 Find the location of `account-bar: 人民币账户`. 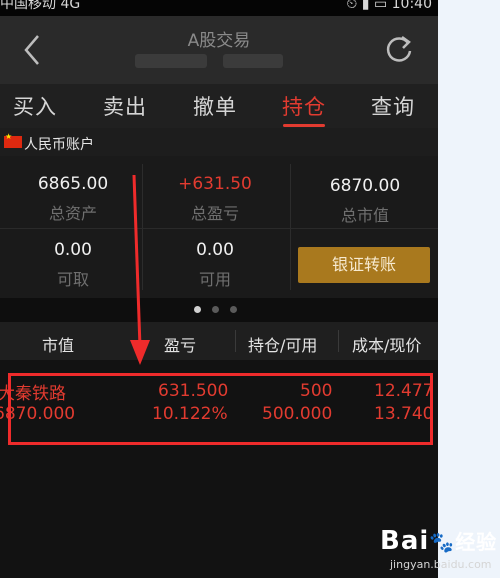

account-bar: 人民币账户 is located at coordinates (219, 142).